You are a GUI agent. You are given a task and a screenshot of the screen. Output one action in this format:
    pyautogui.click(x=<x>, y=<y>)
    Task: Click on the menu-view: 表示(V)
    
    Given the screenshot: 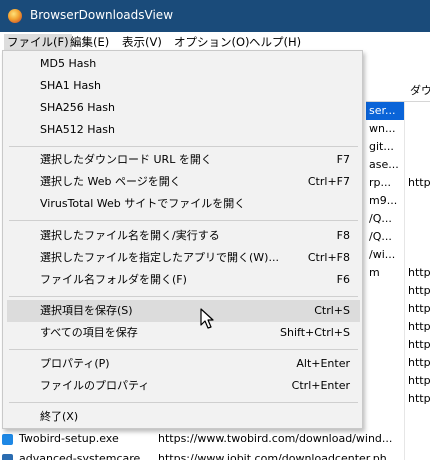 What is the action you would take?
    pyautogui.click(x=142, y=42)
    